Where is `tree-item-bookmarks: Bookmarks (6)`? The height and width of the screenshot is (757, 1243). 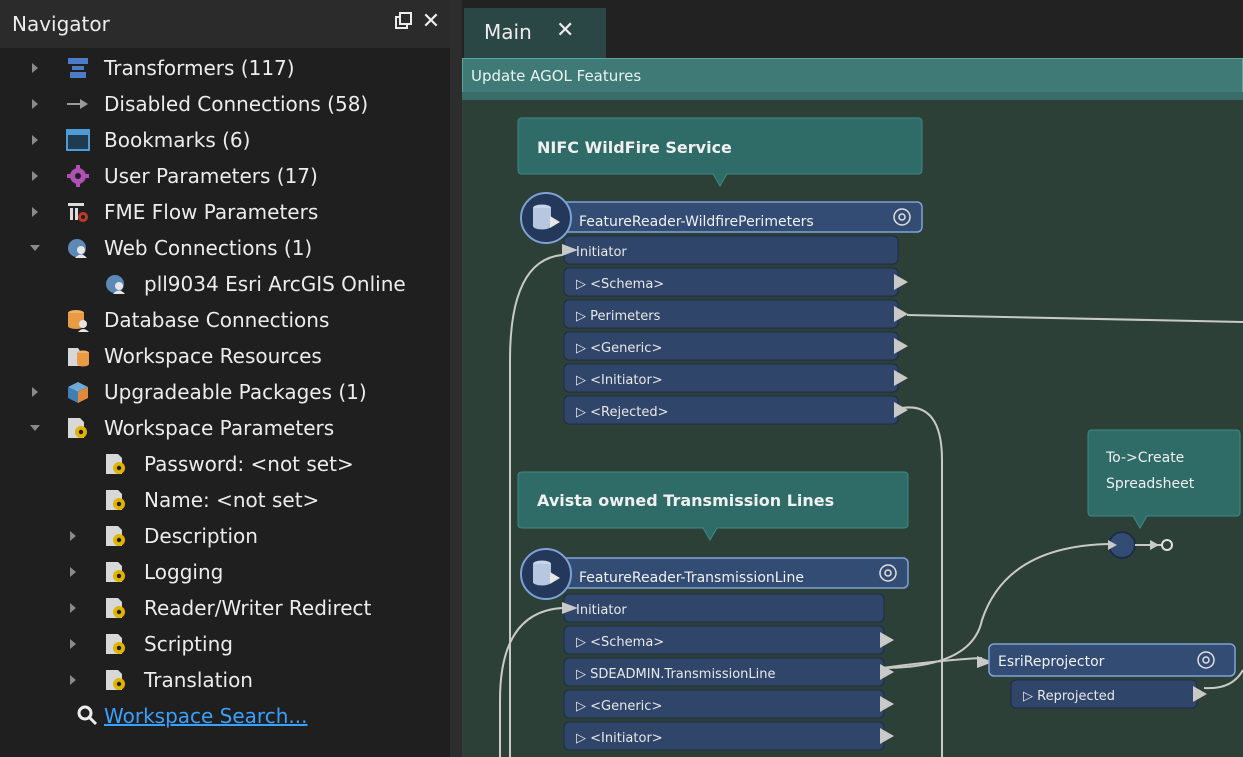 tree-item-bookmarks: Bookmarks (6) is located at coordinates (225, 140).